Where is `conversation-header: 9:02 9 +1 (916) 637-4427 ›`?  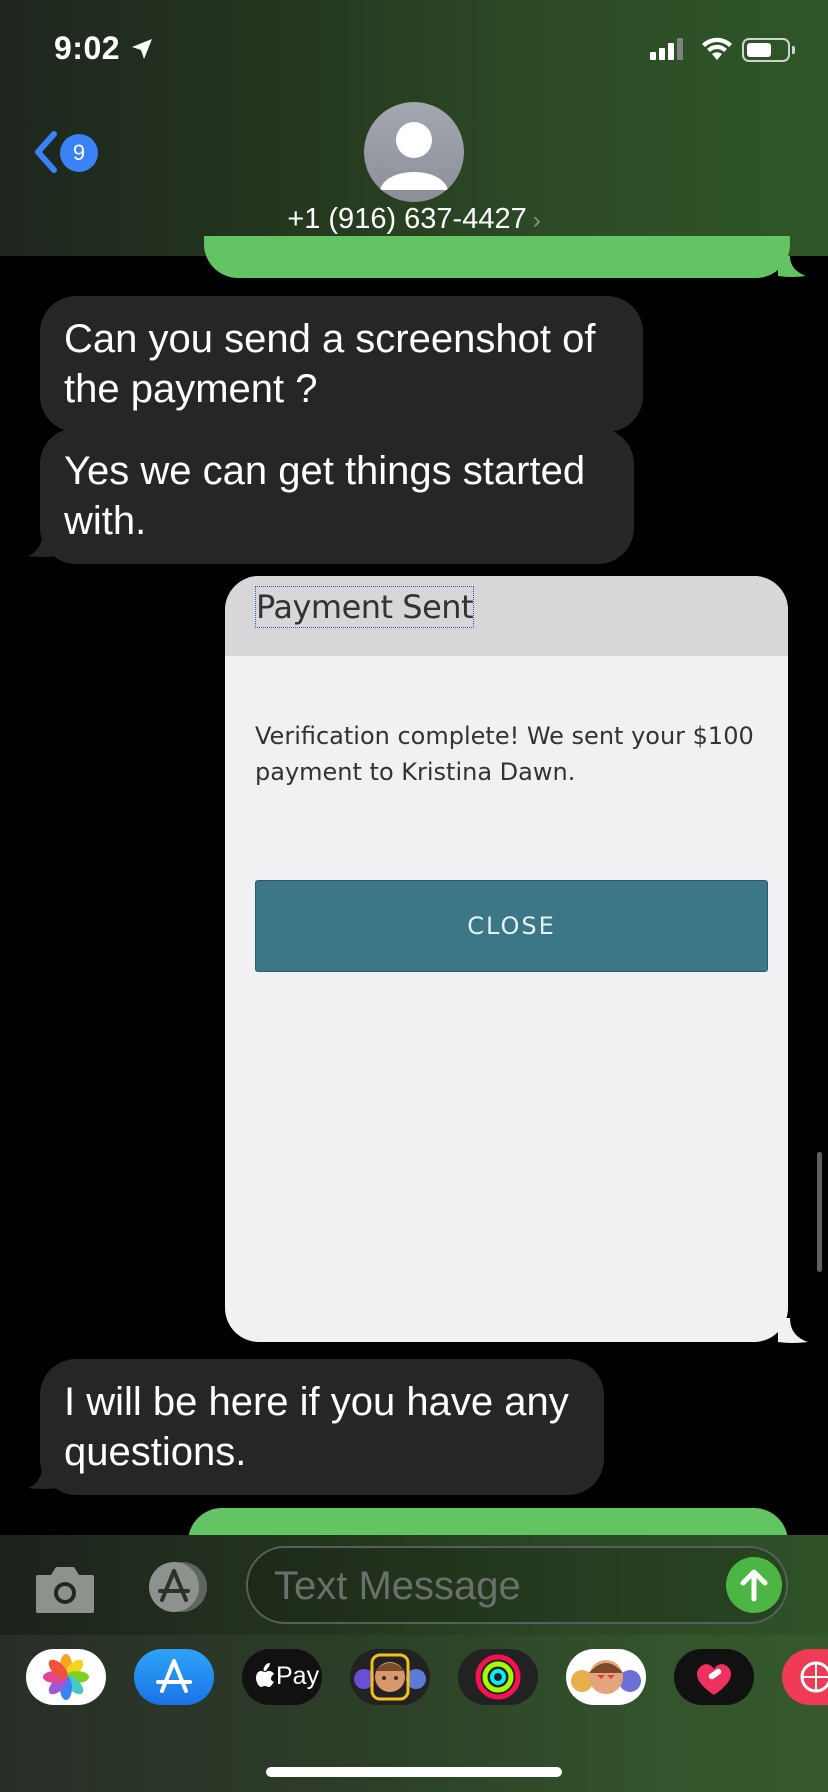
conversation-header: 9:02 9 +1 (916) 637-4427 › is located at coordinates (414, 128).